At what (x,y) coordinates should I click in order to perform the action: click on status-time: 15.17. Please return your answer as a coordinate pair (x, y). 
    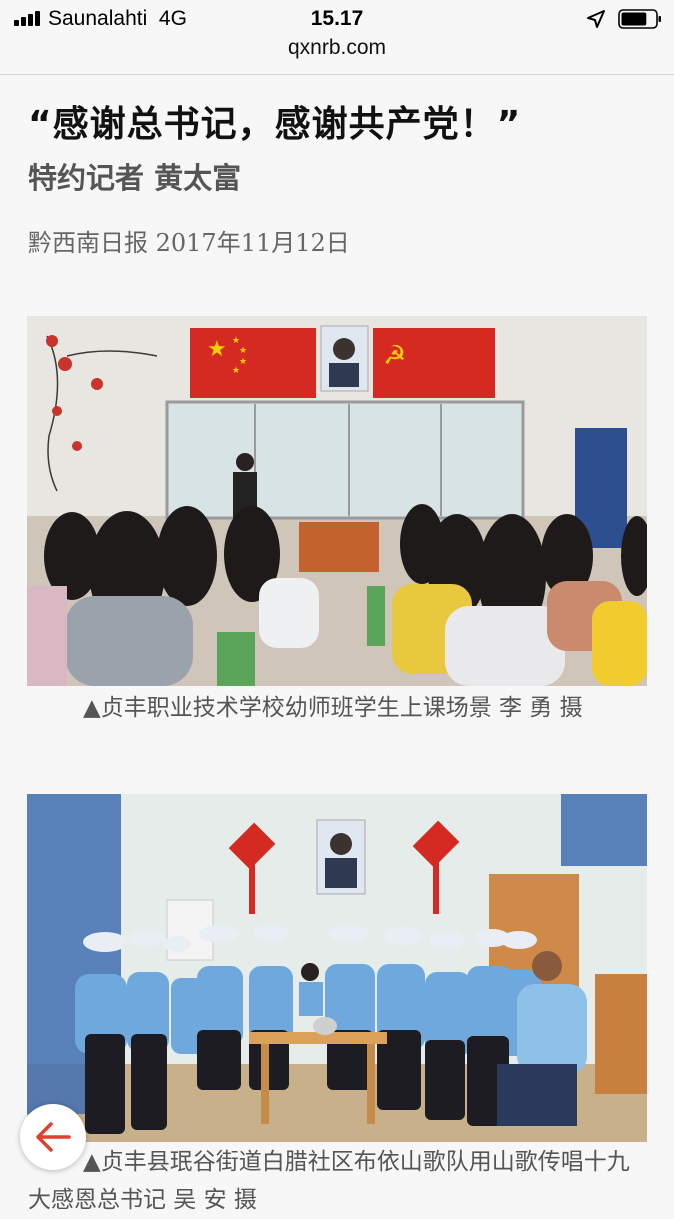
    Looking at the image, I should click on (337, 18).